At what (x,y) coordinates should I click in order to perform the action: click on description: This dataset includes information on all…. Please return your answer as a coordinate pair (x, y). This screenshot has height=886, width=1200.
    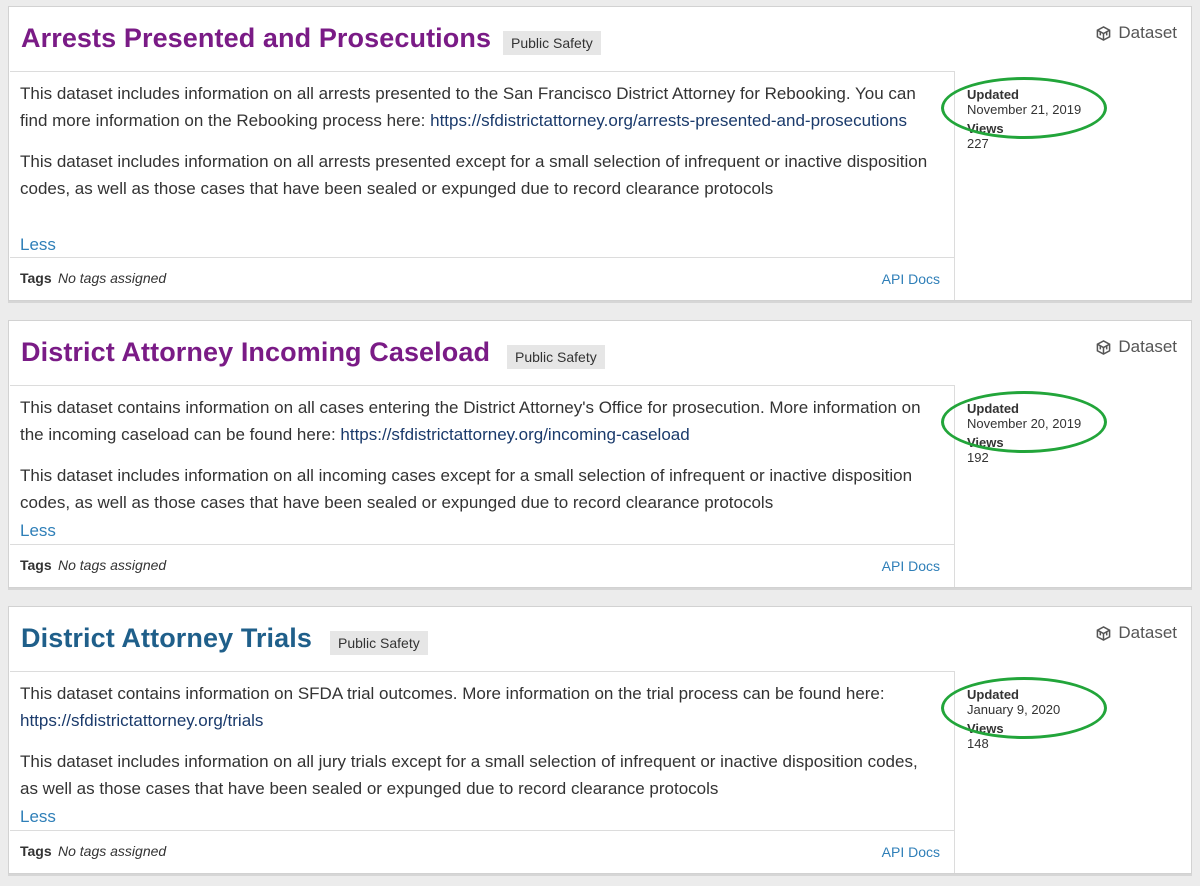
    Looking at the image, I should click on (480, 148).